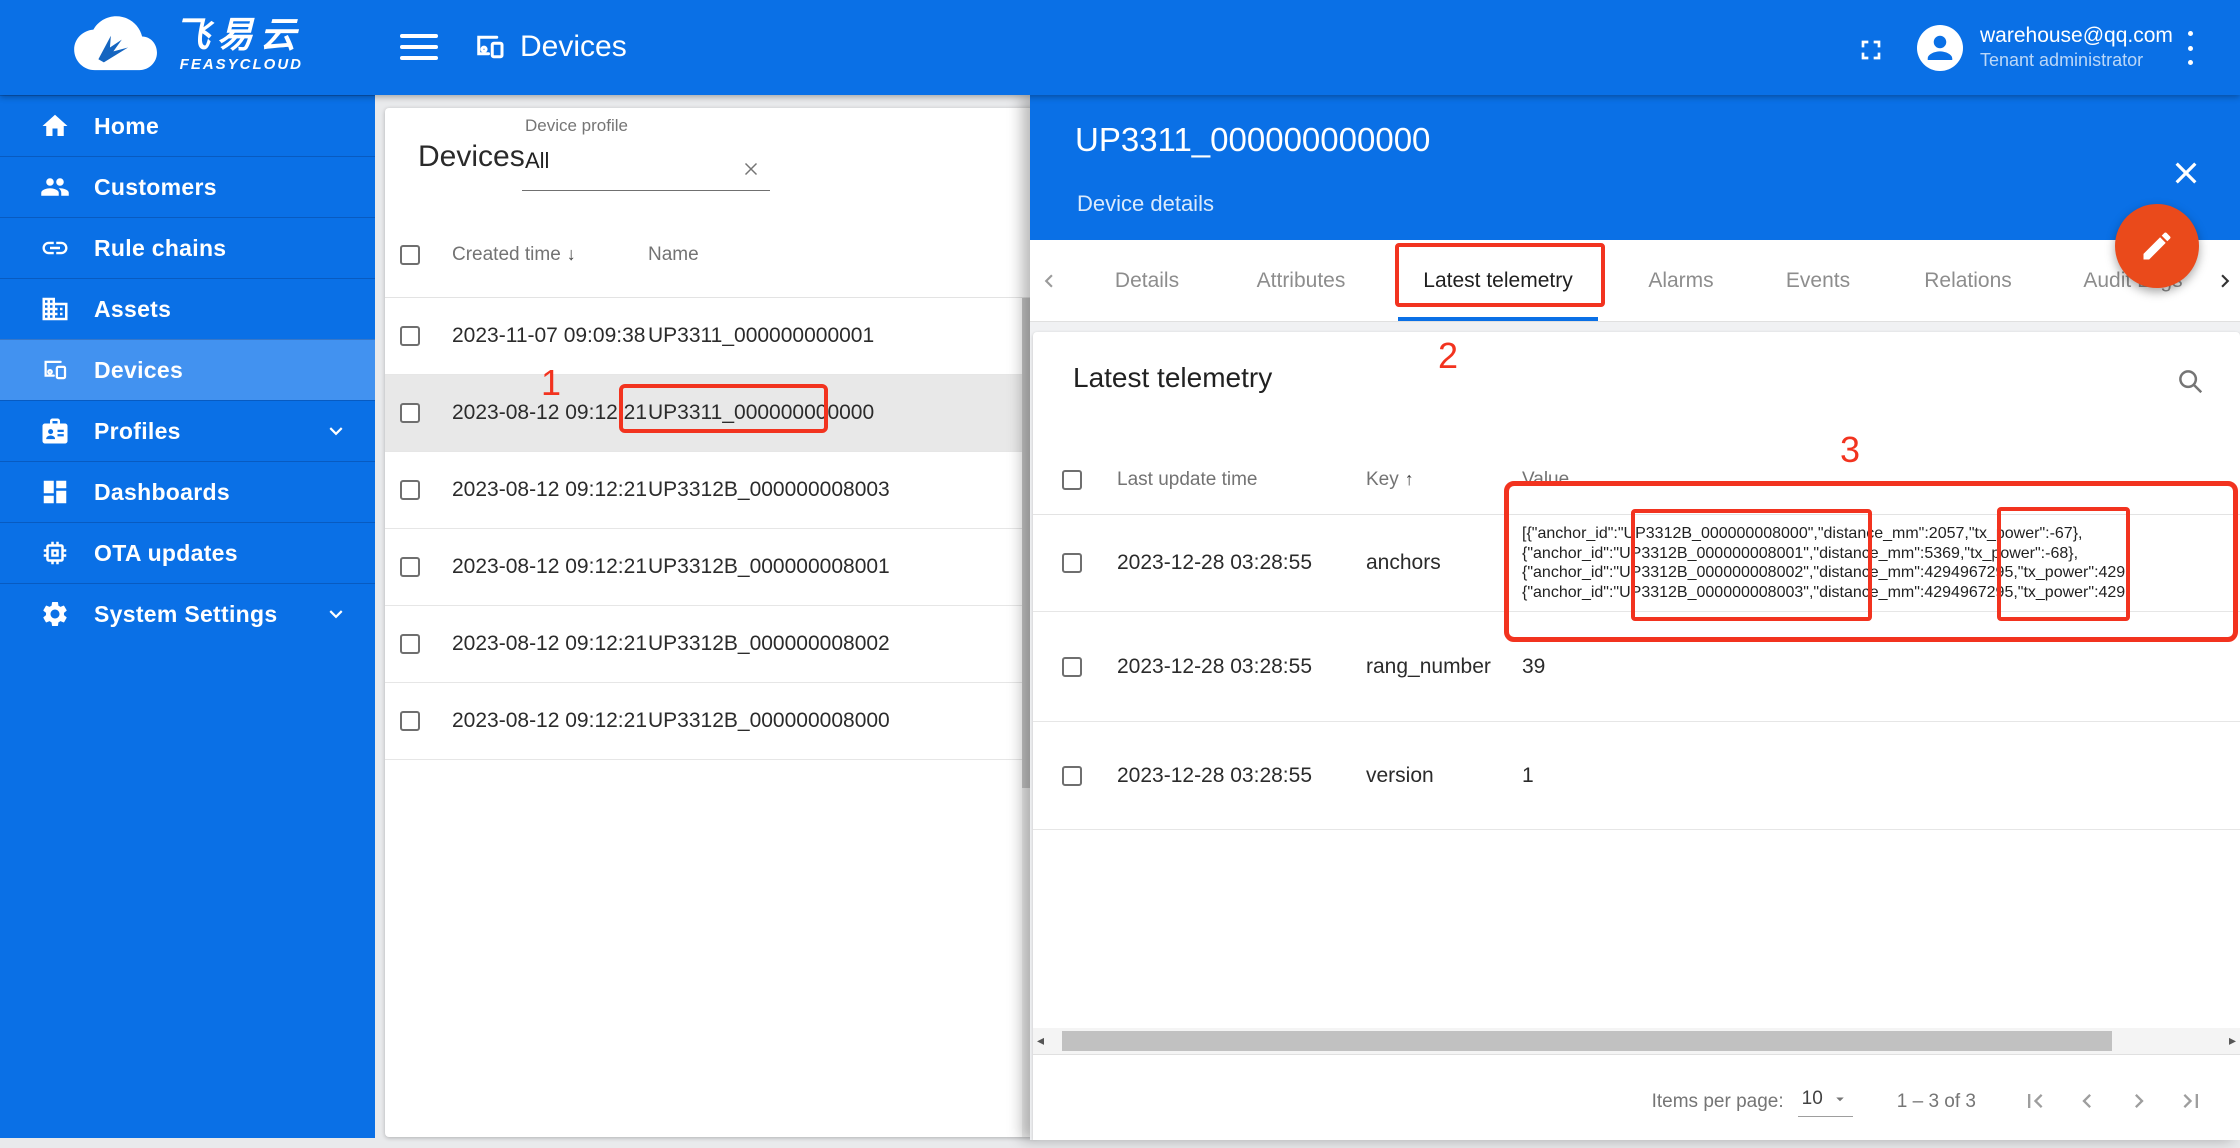 The height and width of the screenshot is (1148, 2240). Describe the element at coordinates (241, 64) in the screenshot. I see `brand-name-en: FEASYCLOUD` at that location.